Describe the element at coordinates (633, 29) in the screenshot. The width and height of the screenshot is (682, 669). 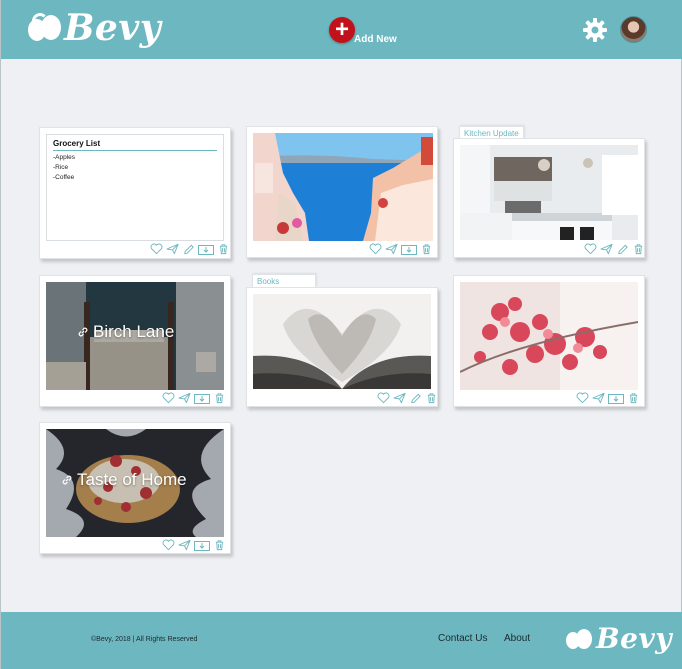
I see `user-avatar` at that location.